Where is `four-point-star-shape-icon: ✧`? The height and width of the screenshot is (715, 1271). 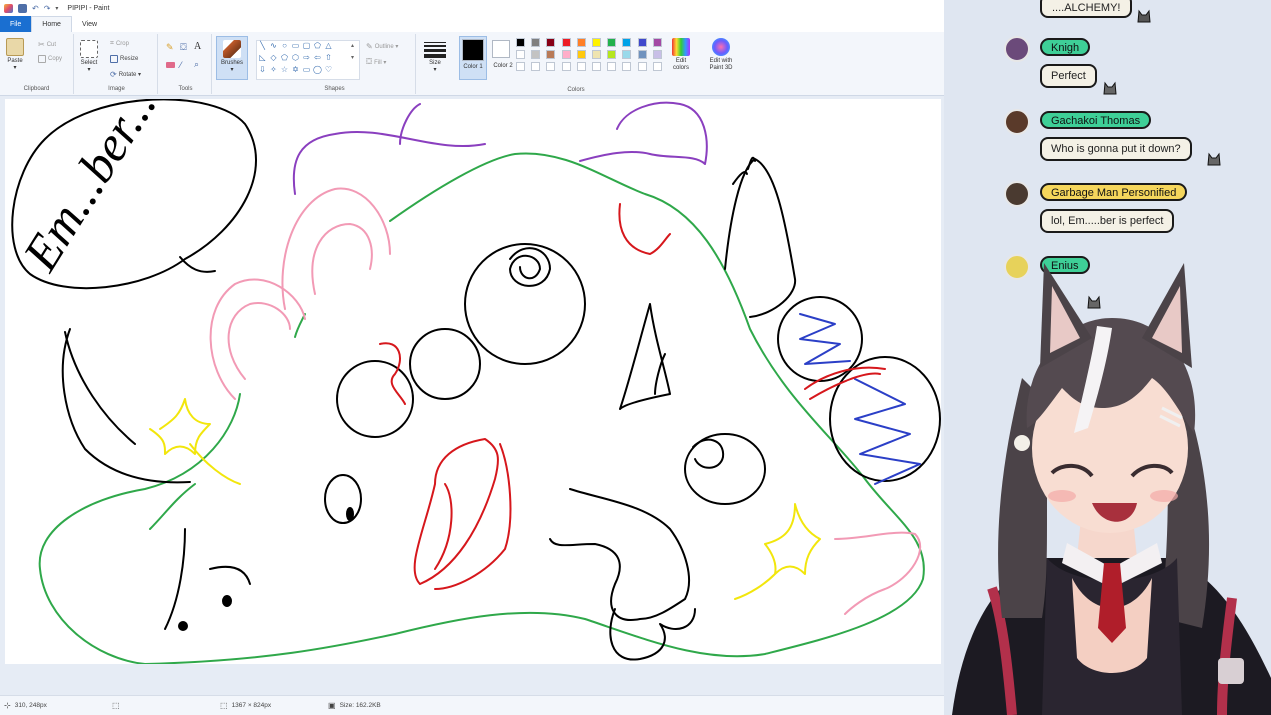
four-point-star-shape-icon: ✧ is located at coordinates (273, 70).